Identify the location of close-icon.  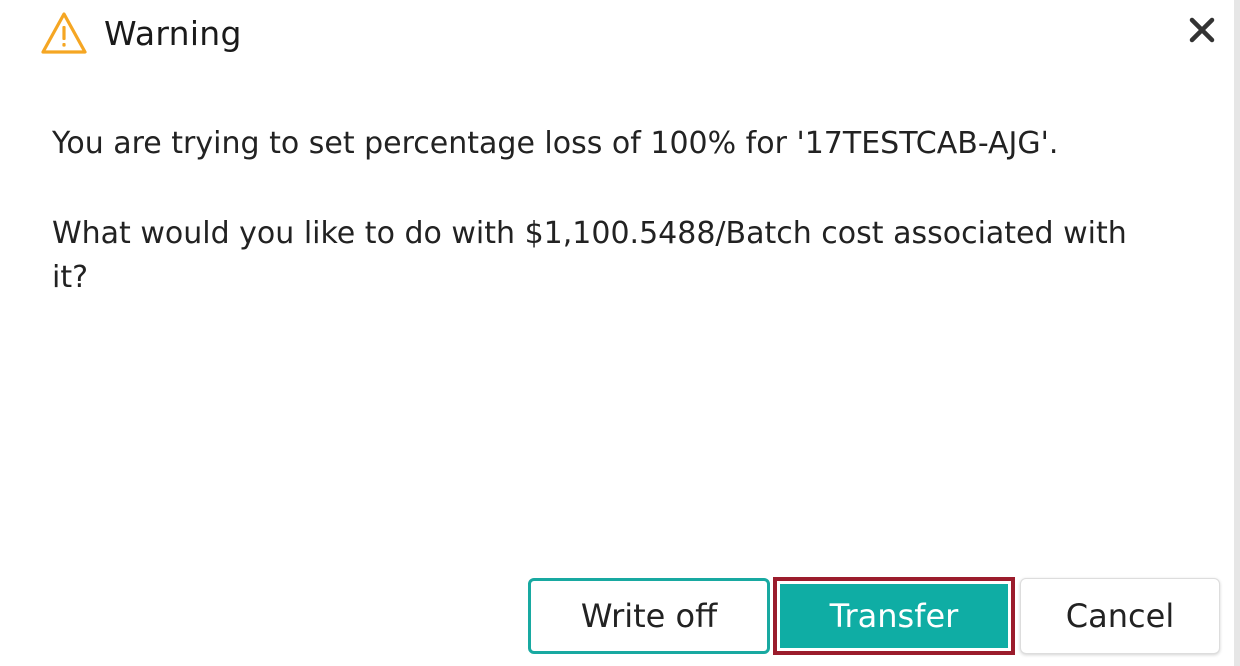
(1202, 32).